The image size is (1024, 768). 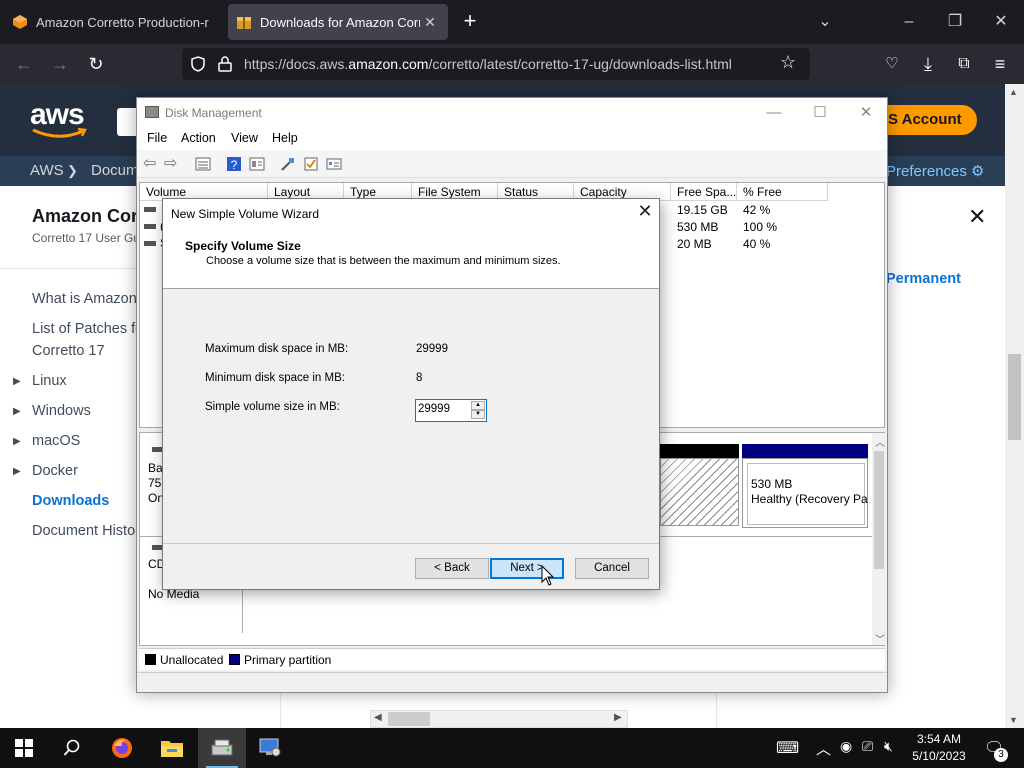 I want to click on volume-size-input: 29999, so click(x=434, y=409).